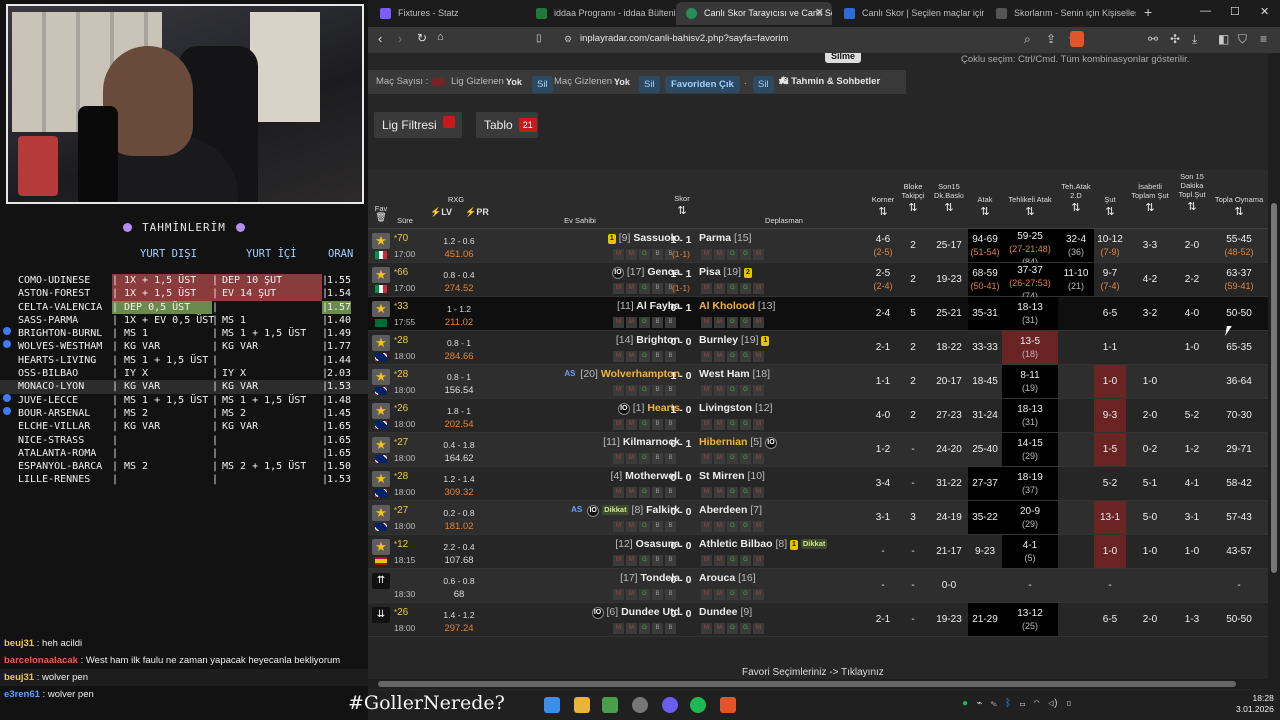 Image resolution: width=1280 pixels, height=720 pixels. Describe the element at coordinates (979, 703) in the screenshot. I see `tray-network-icon: ⌁` at that location.